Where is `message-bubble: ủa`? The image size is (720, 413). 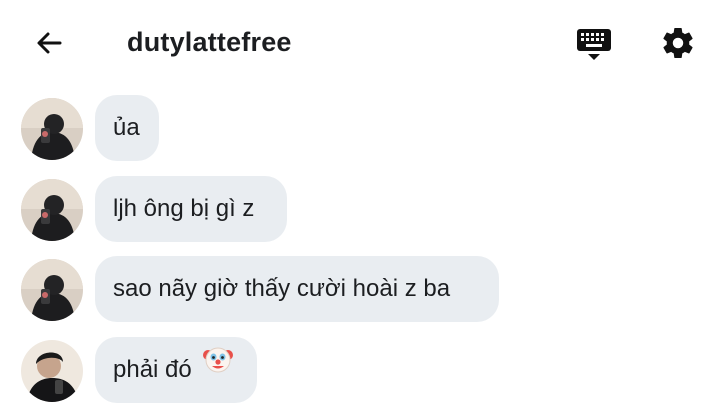
message-bubble: ủa is located at coordinates (127, 128).